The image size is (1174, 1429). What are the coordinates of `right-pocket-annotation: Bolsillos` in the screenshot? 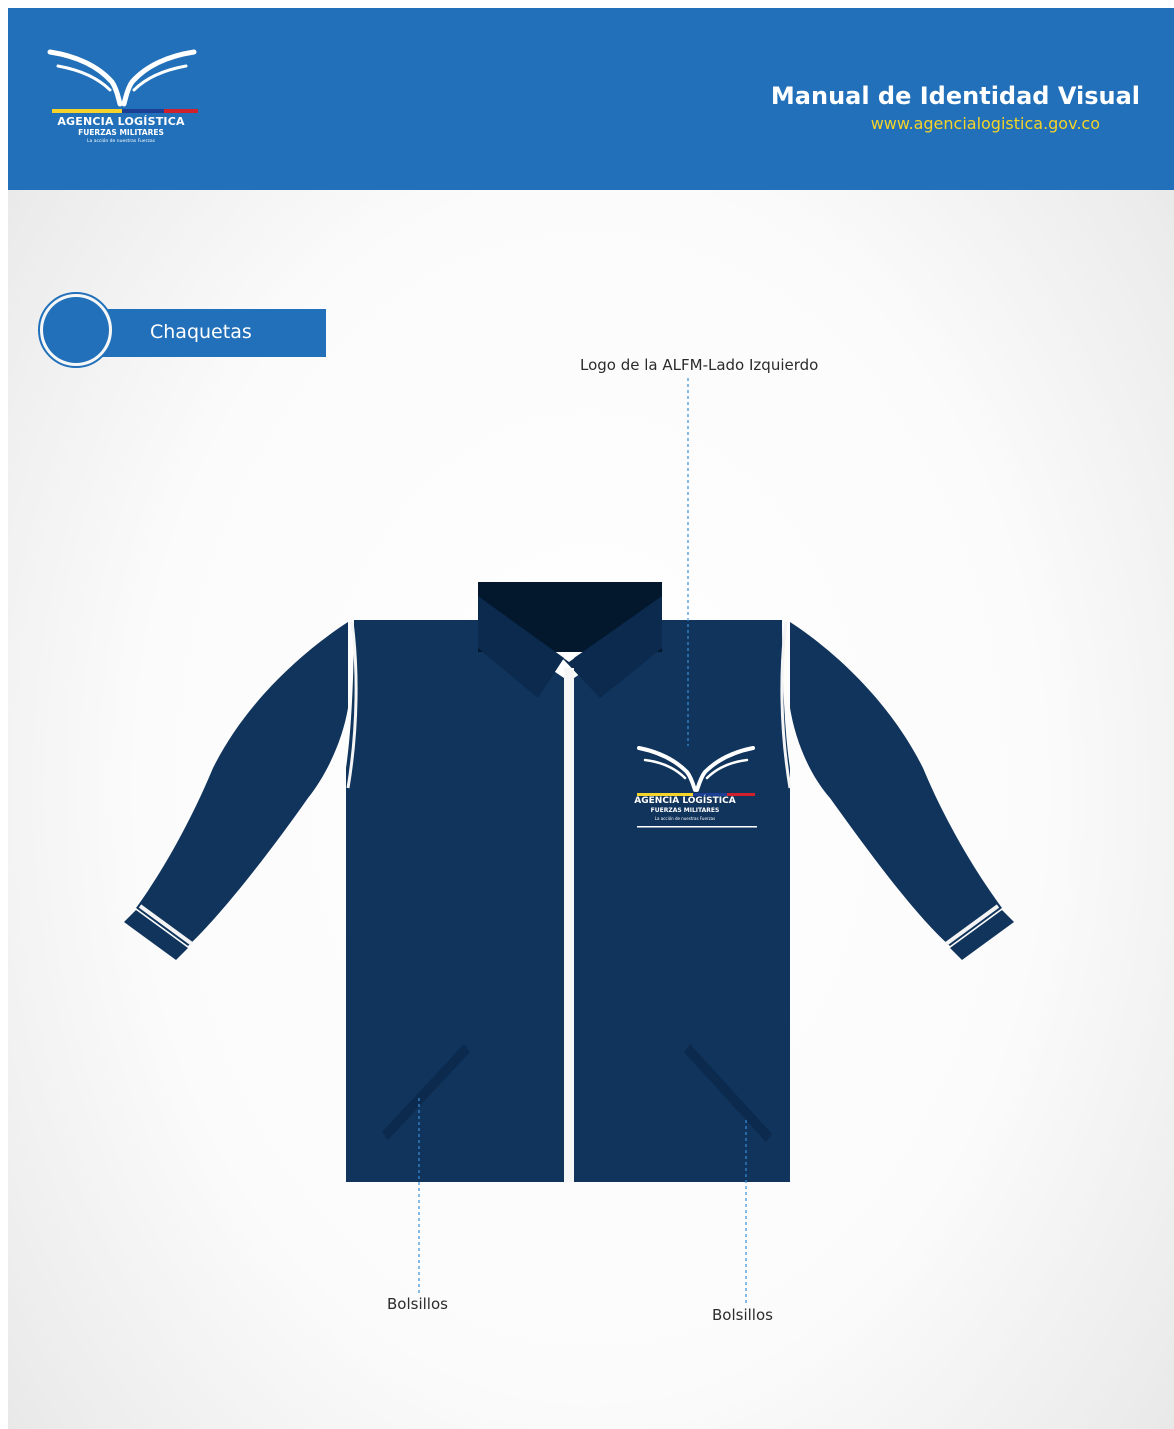 It's located at (742, 1315).